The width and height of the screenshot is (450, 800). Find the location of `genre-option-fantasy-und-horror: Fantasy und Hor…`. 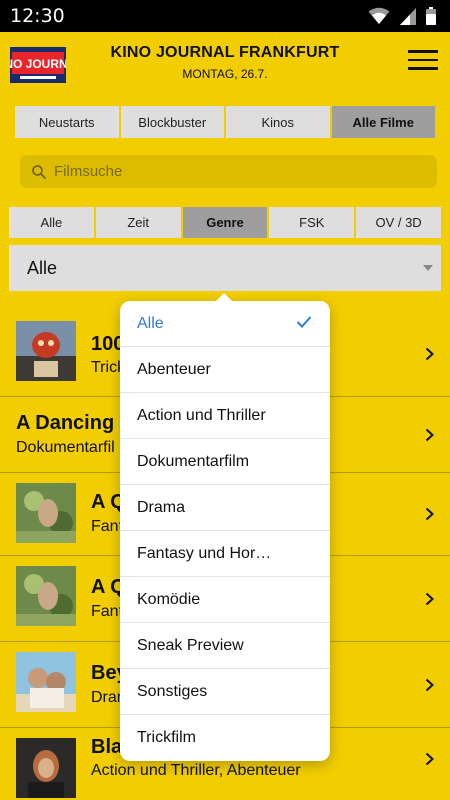

genre-option-fantasy-und-horror: Fantasy und Hor… is located at coordinates (225, 554).